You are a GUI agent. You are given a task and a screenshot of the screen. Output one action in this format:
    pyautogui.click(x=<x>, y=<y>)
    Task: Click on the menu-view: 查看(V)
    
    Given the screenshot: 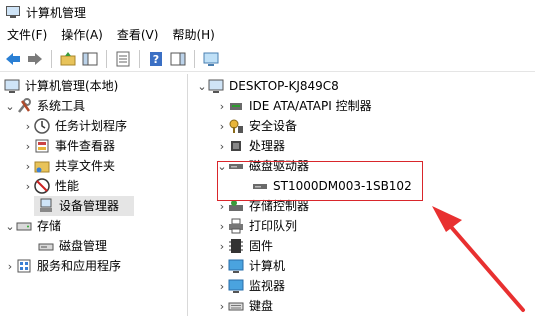 What is the action you would take?
    pyautogui.click(x=138, y=35)
    